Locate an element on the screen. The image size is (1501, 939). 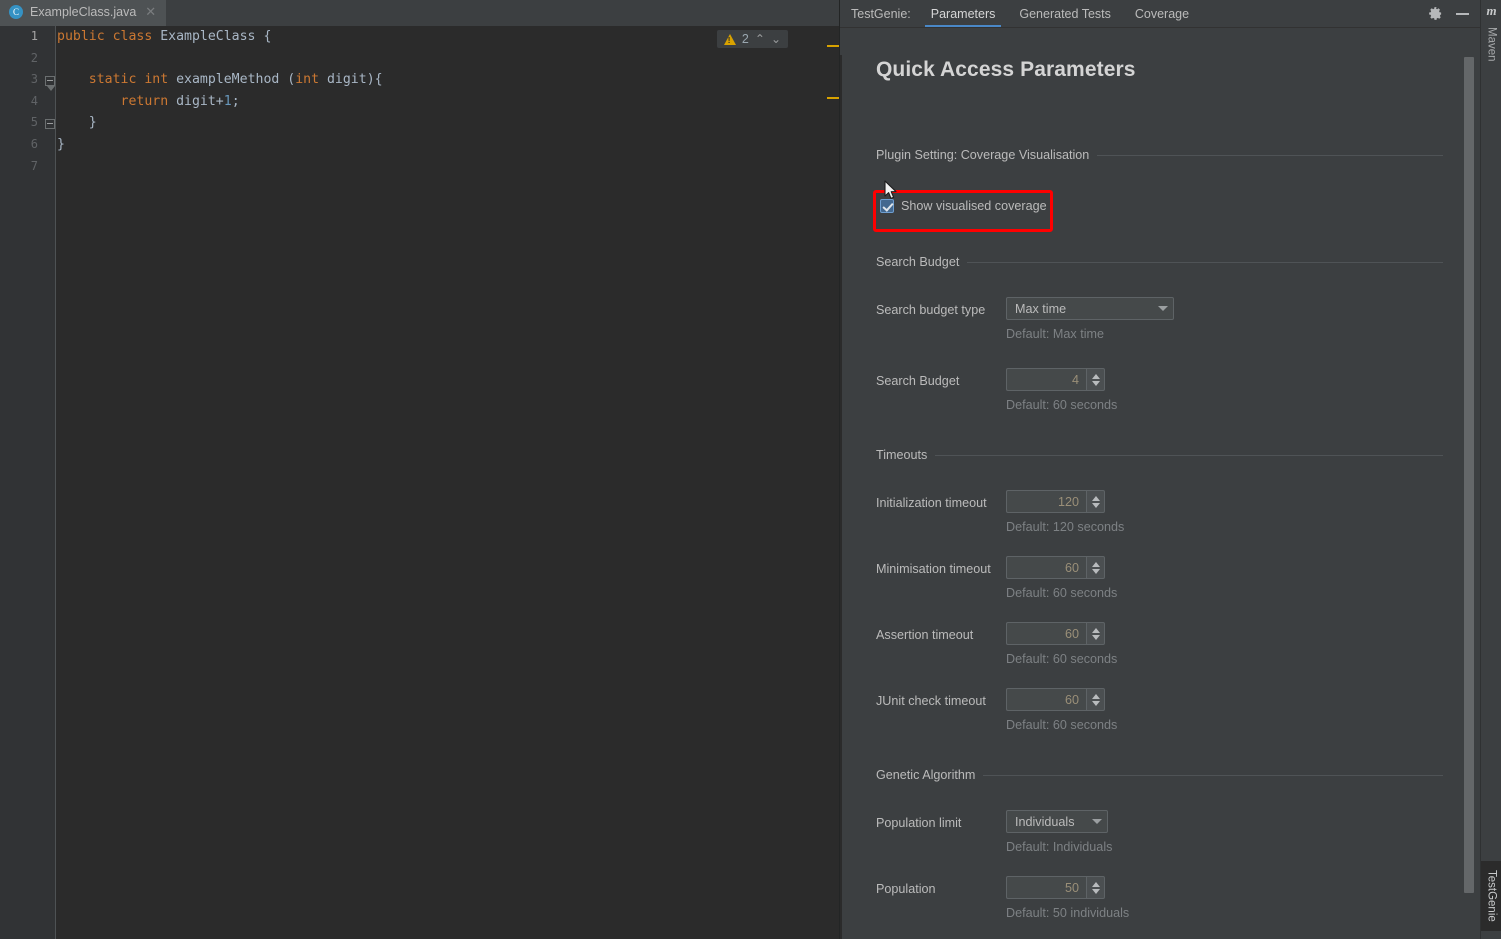
right-tool-strip: m Maven TestGenie is located at coordinates (1490, 469).